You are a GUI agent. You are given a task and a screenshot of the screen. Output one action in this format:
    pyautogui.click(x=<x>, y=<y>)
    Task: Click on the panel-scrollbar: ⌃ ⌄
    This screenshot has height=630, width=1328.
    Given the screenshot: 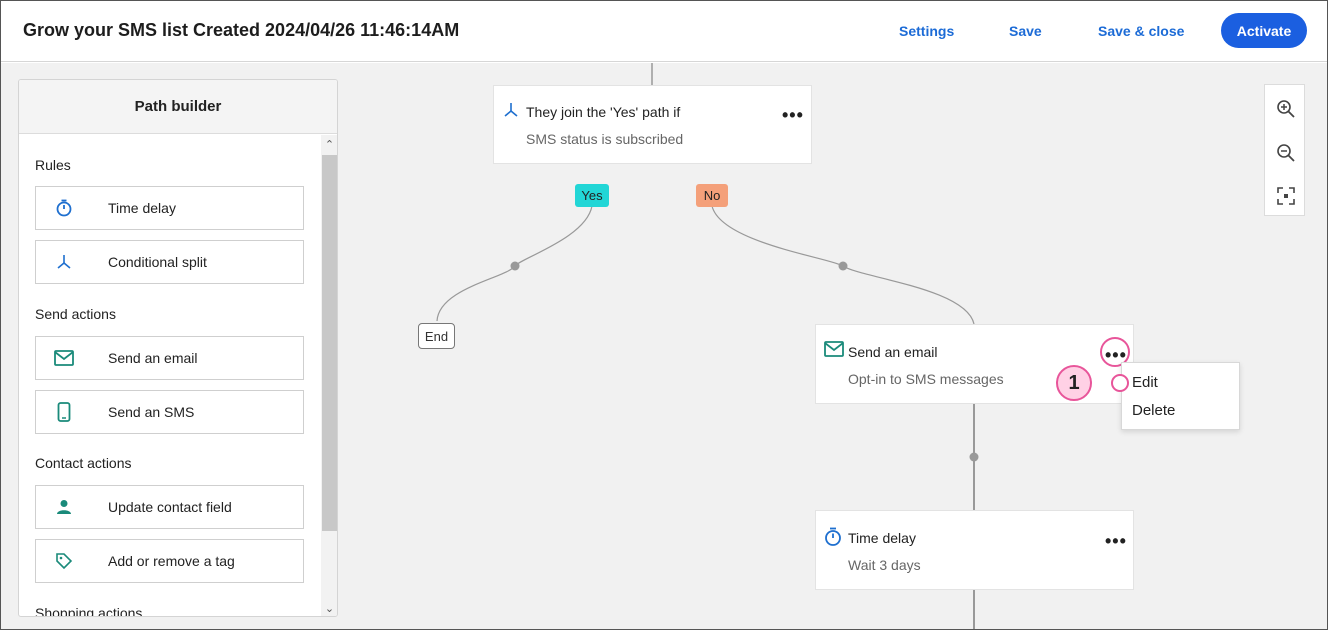 What is the action you would take?
    pyautogui.click(x=329, y=375)
    